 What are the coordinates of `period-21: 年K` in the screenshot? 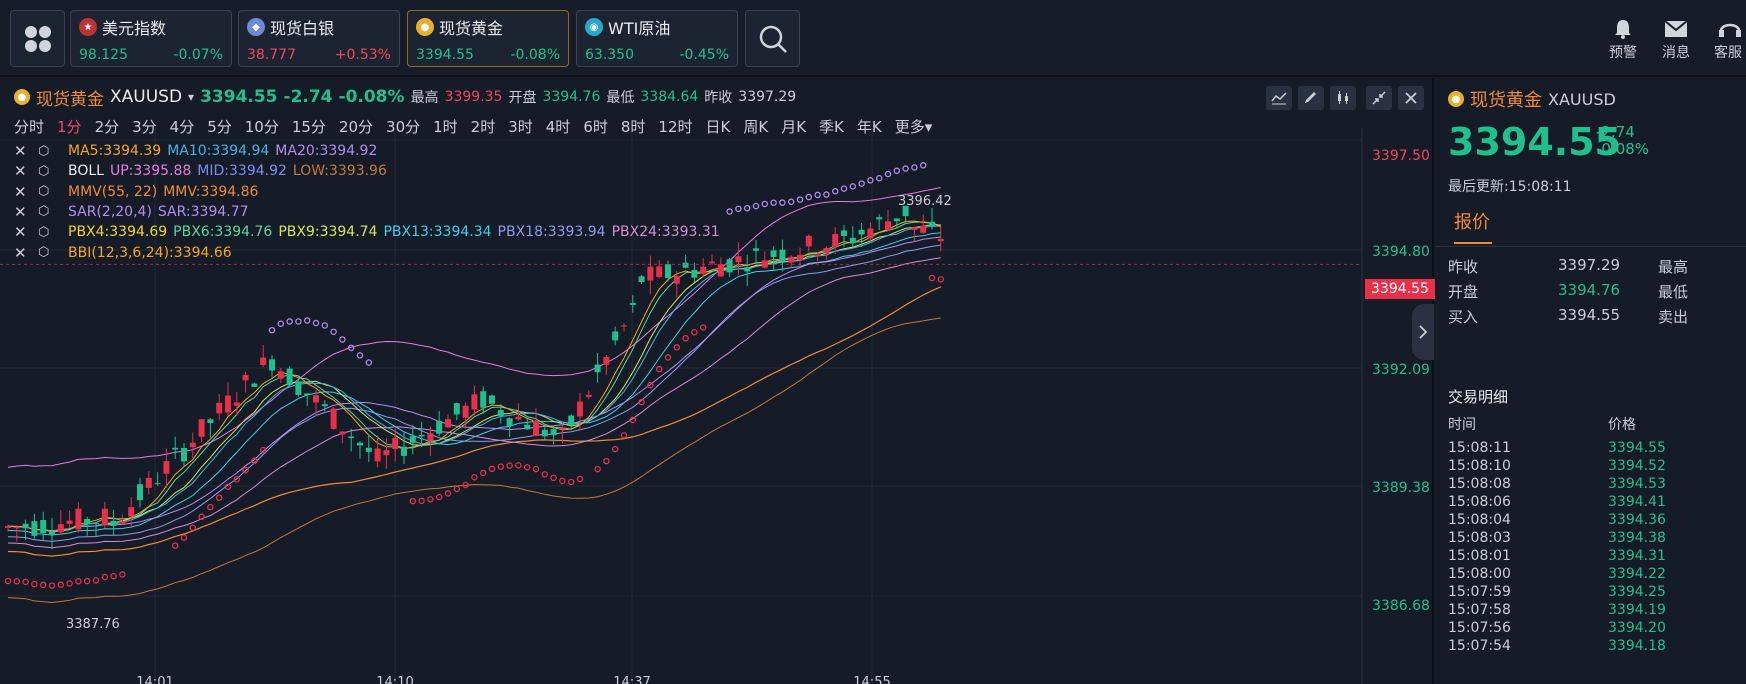 It's located at (869, 126).